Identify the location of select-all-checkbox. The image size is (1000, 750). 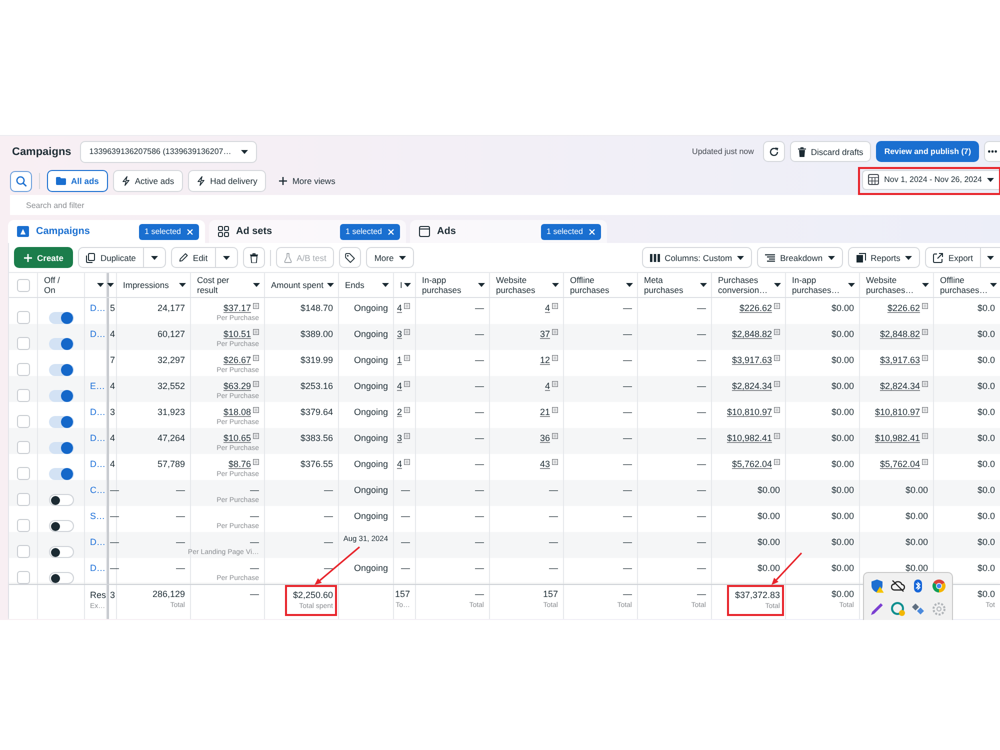
(23, 285).